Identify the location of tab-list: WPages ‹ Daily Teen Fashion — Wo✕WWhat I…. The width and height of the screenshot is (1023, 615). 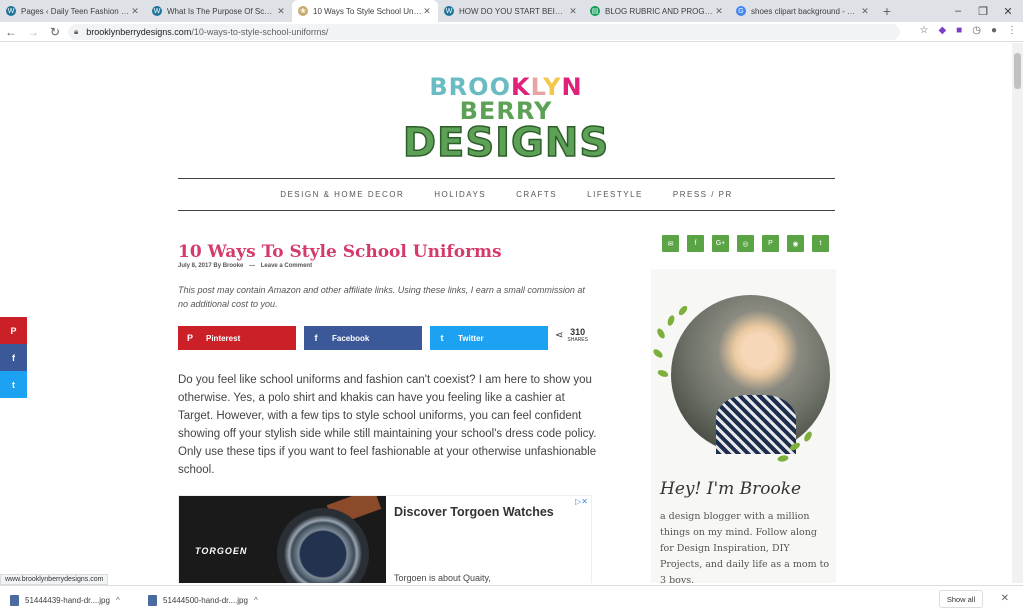
(438, 11).